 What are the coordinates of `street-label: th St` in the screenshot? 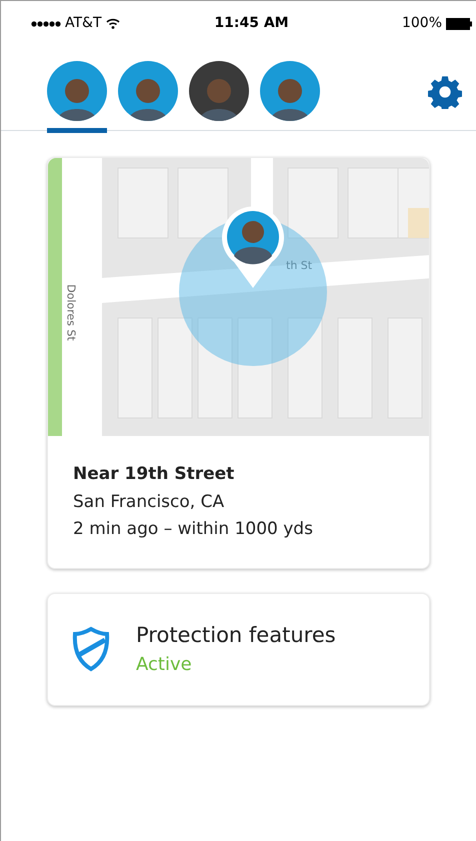 It's located at (299, 266).